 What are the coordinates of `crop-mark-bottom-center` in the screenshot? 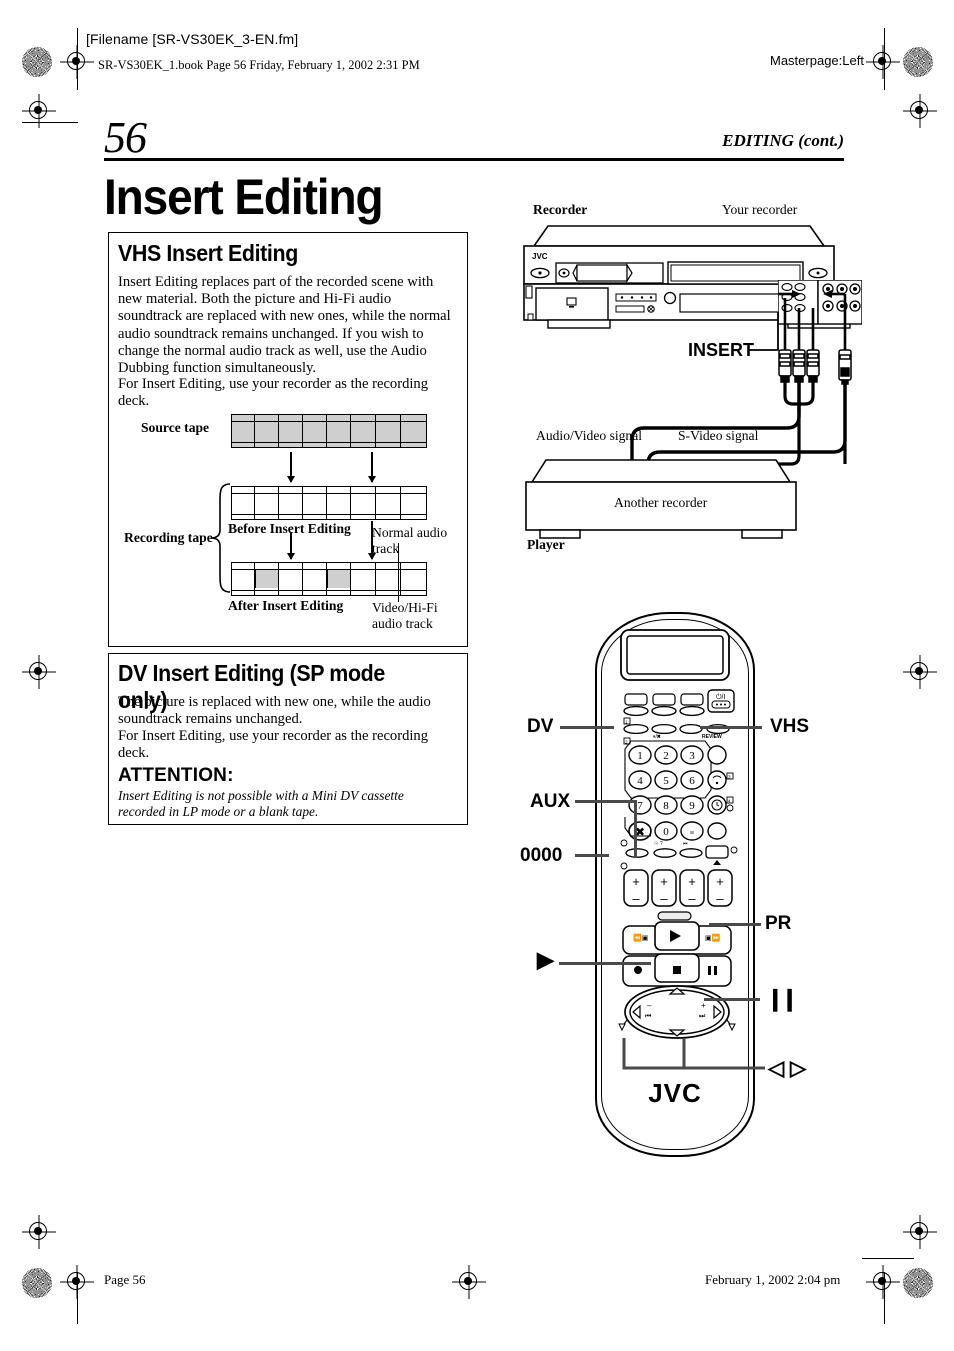 It's located at (469, 1282).